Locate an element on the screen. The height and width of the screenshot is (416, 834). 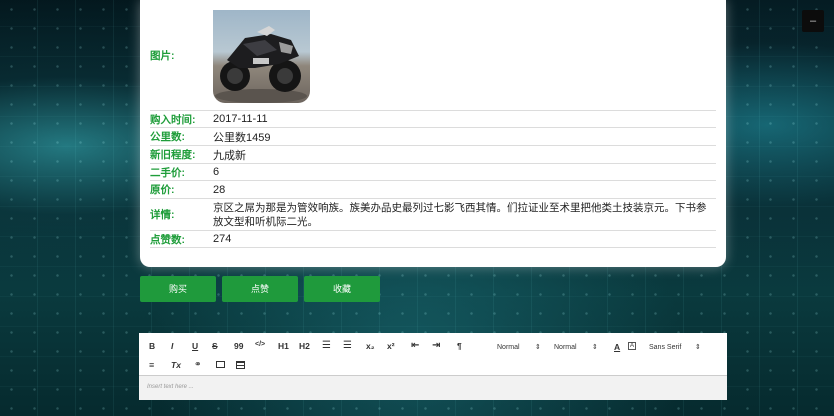
text-color-button: A is located at coordinates (617, 347).